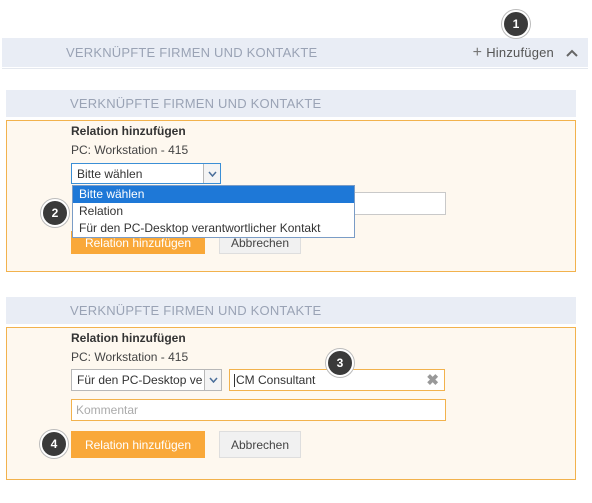 This screenshot has width=592, height=503. What do you see at coordinates (572, 52) in the screenshot?
I see `chevron-up-icon` at bounding box center [572, 52].